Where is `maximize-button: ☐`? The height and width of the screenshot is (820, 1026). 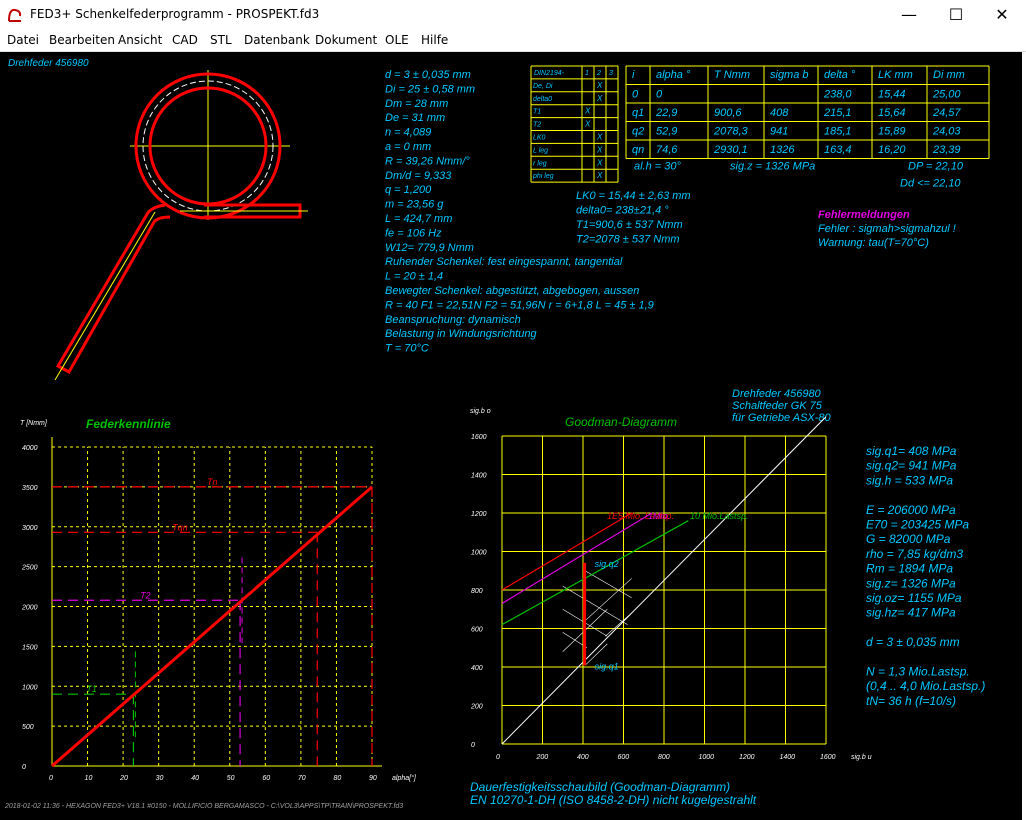
maximize-button: ☐ is located at coordinates (956, 15).